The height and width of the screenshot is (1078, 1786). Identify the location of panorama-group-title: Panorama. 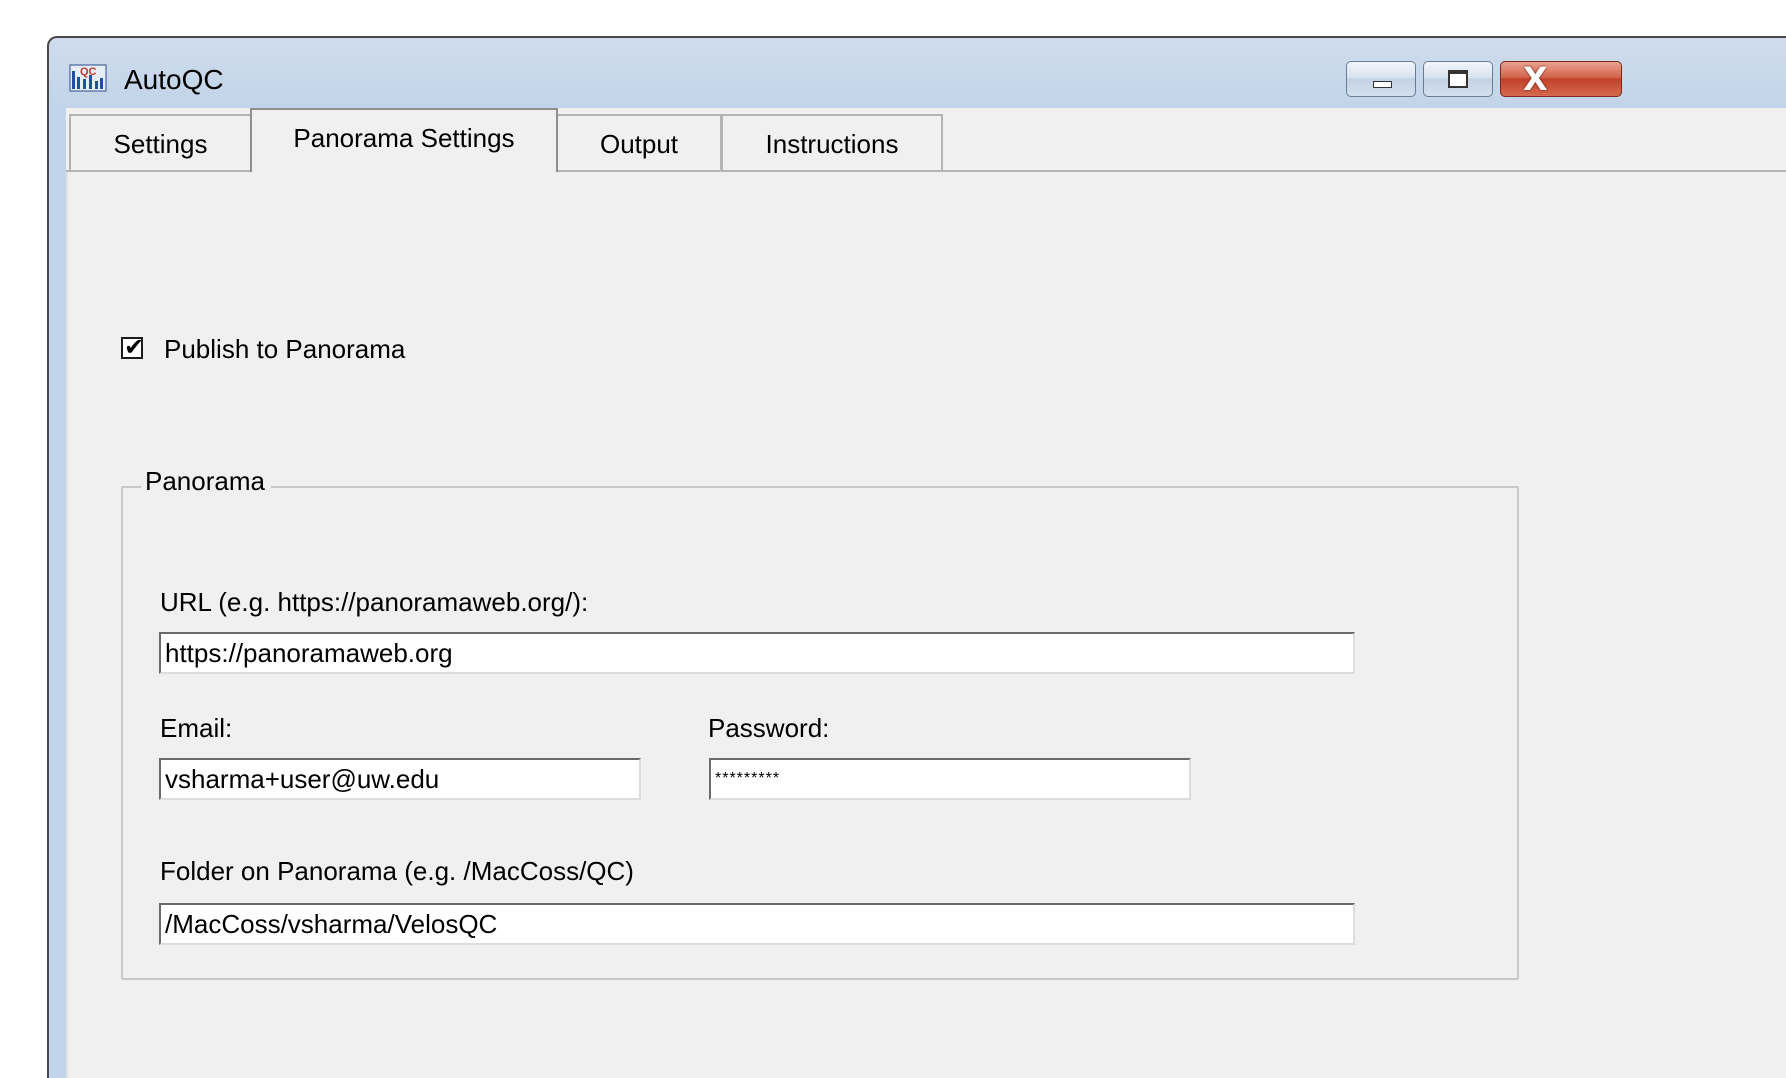
(206, 481).